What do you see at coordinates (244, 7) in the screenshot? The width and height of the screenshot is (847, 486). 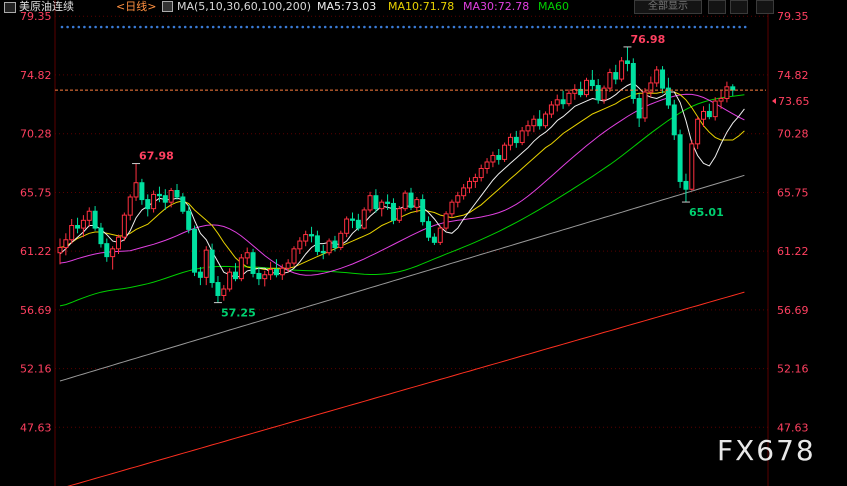 I see `ma-params-label: MA(5,10,30,60,100,200)` at bounding box center [244, 7].